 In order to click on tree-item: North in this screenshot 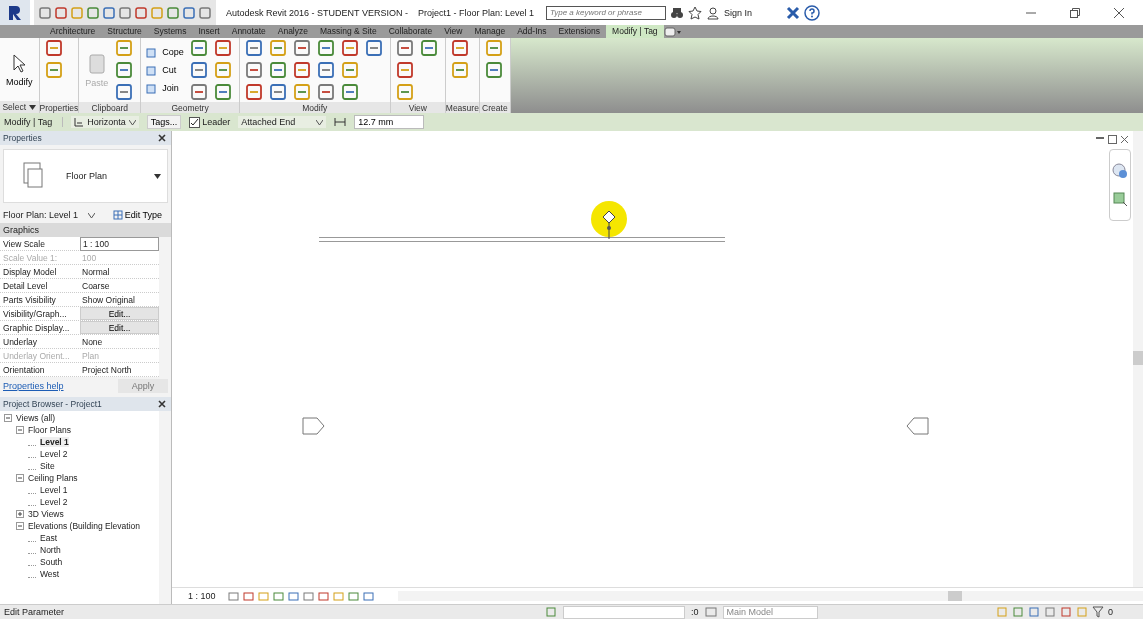, I will do `click(50, 550)`.